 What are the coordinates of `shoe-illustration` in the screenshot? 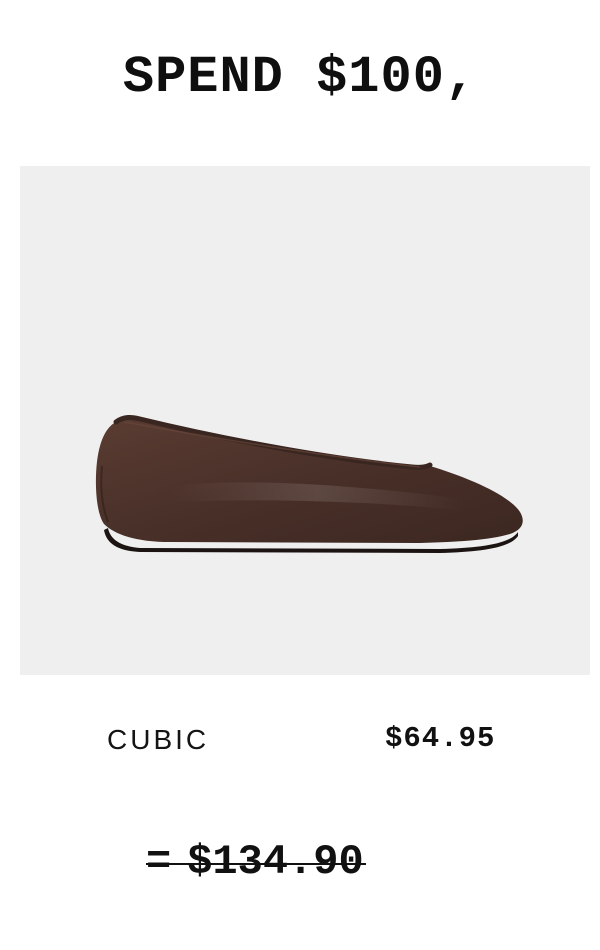 It's located at (309, 483).